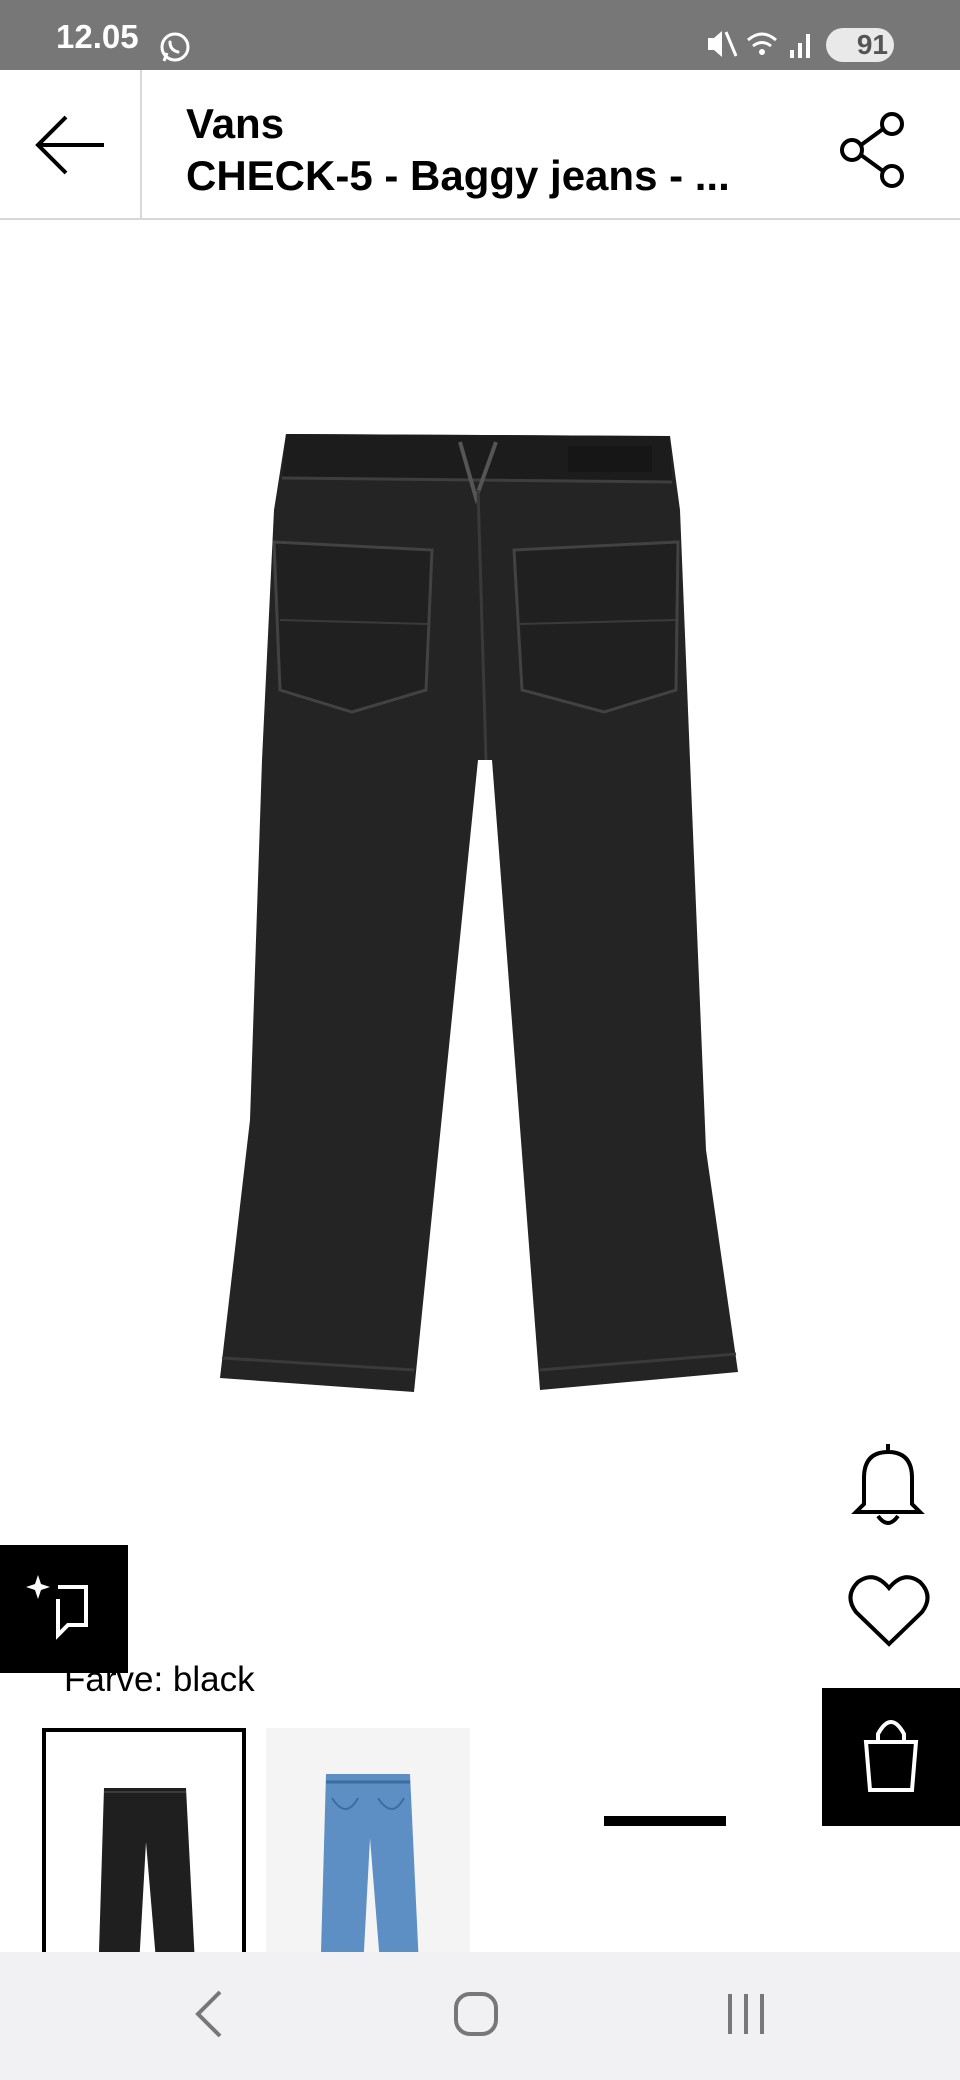 The height and width of the screenshot is (2080, 960). What do you see at coordinates (746, 2014) in the screenshot?
I see `nav-recents-icon` at bounding box center [746, 2014].